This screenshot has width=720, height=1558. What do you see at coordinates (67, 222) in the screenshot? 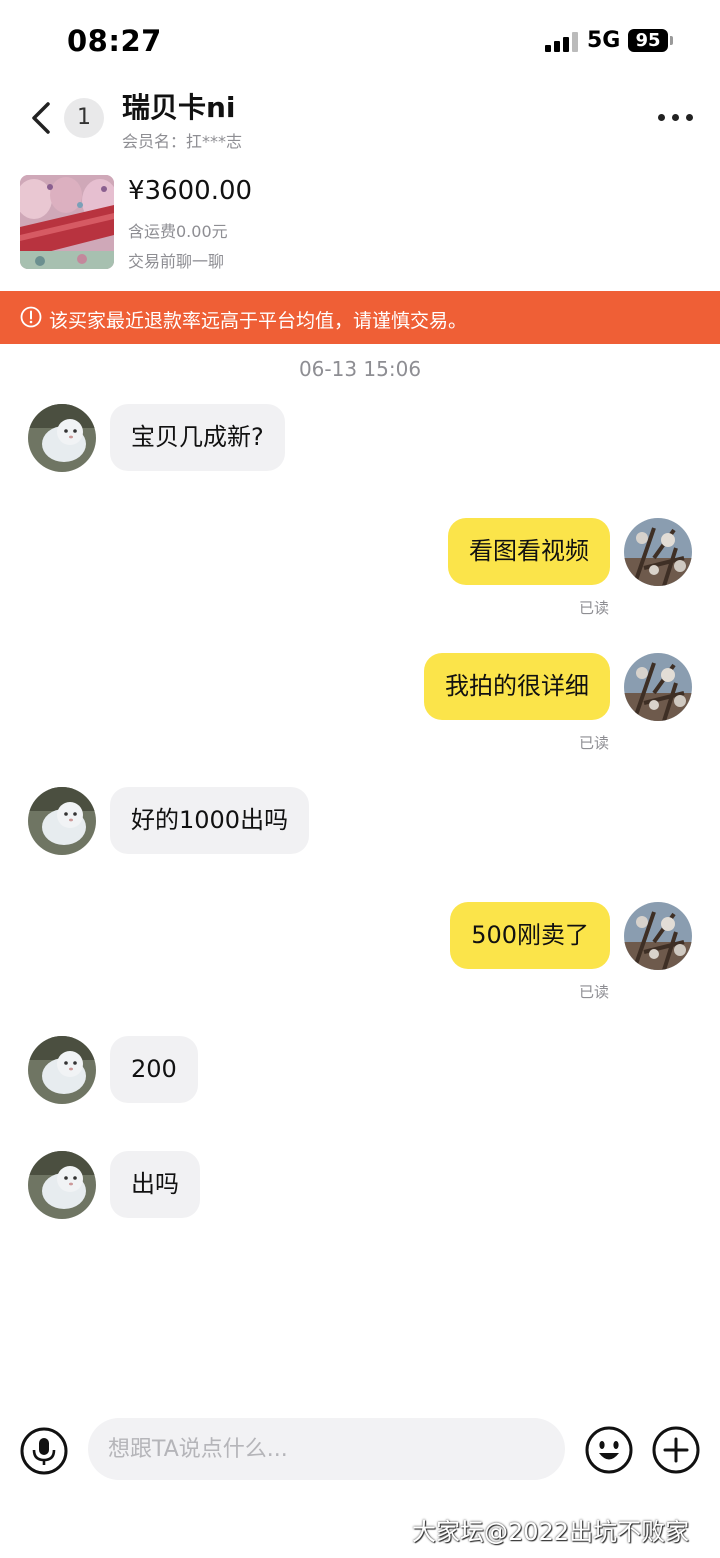
I see `product-thumbnail` at bounding box center [67, 222].